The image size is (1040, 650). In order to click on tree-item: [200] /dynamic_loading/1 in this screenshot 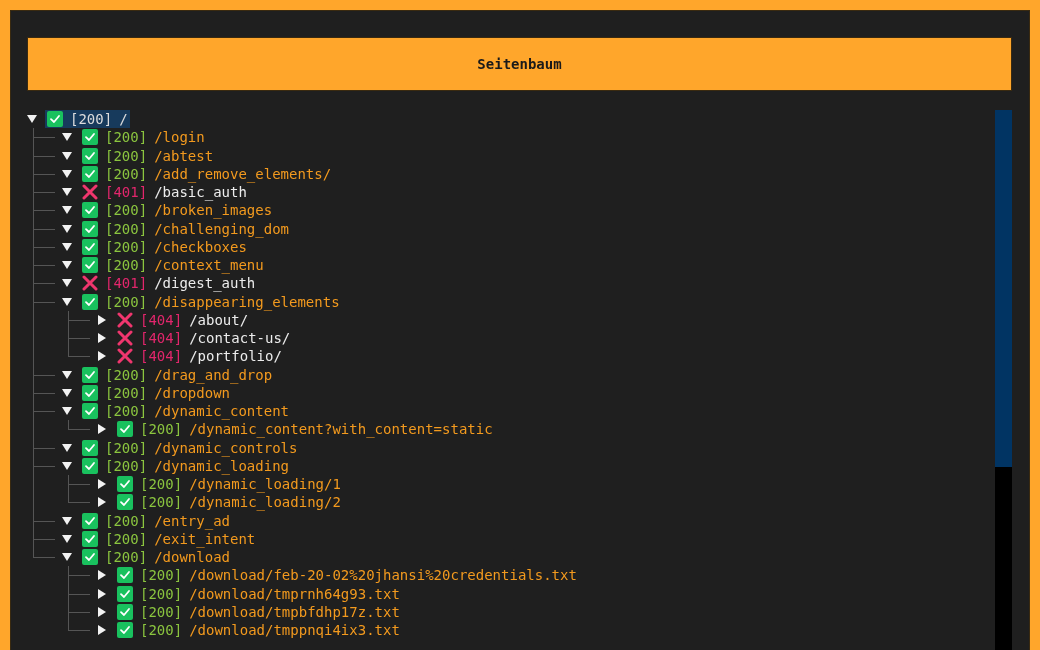, I will do `click(229, 484)`.